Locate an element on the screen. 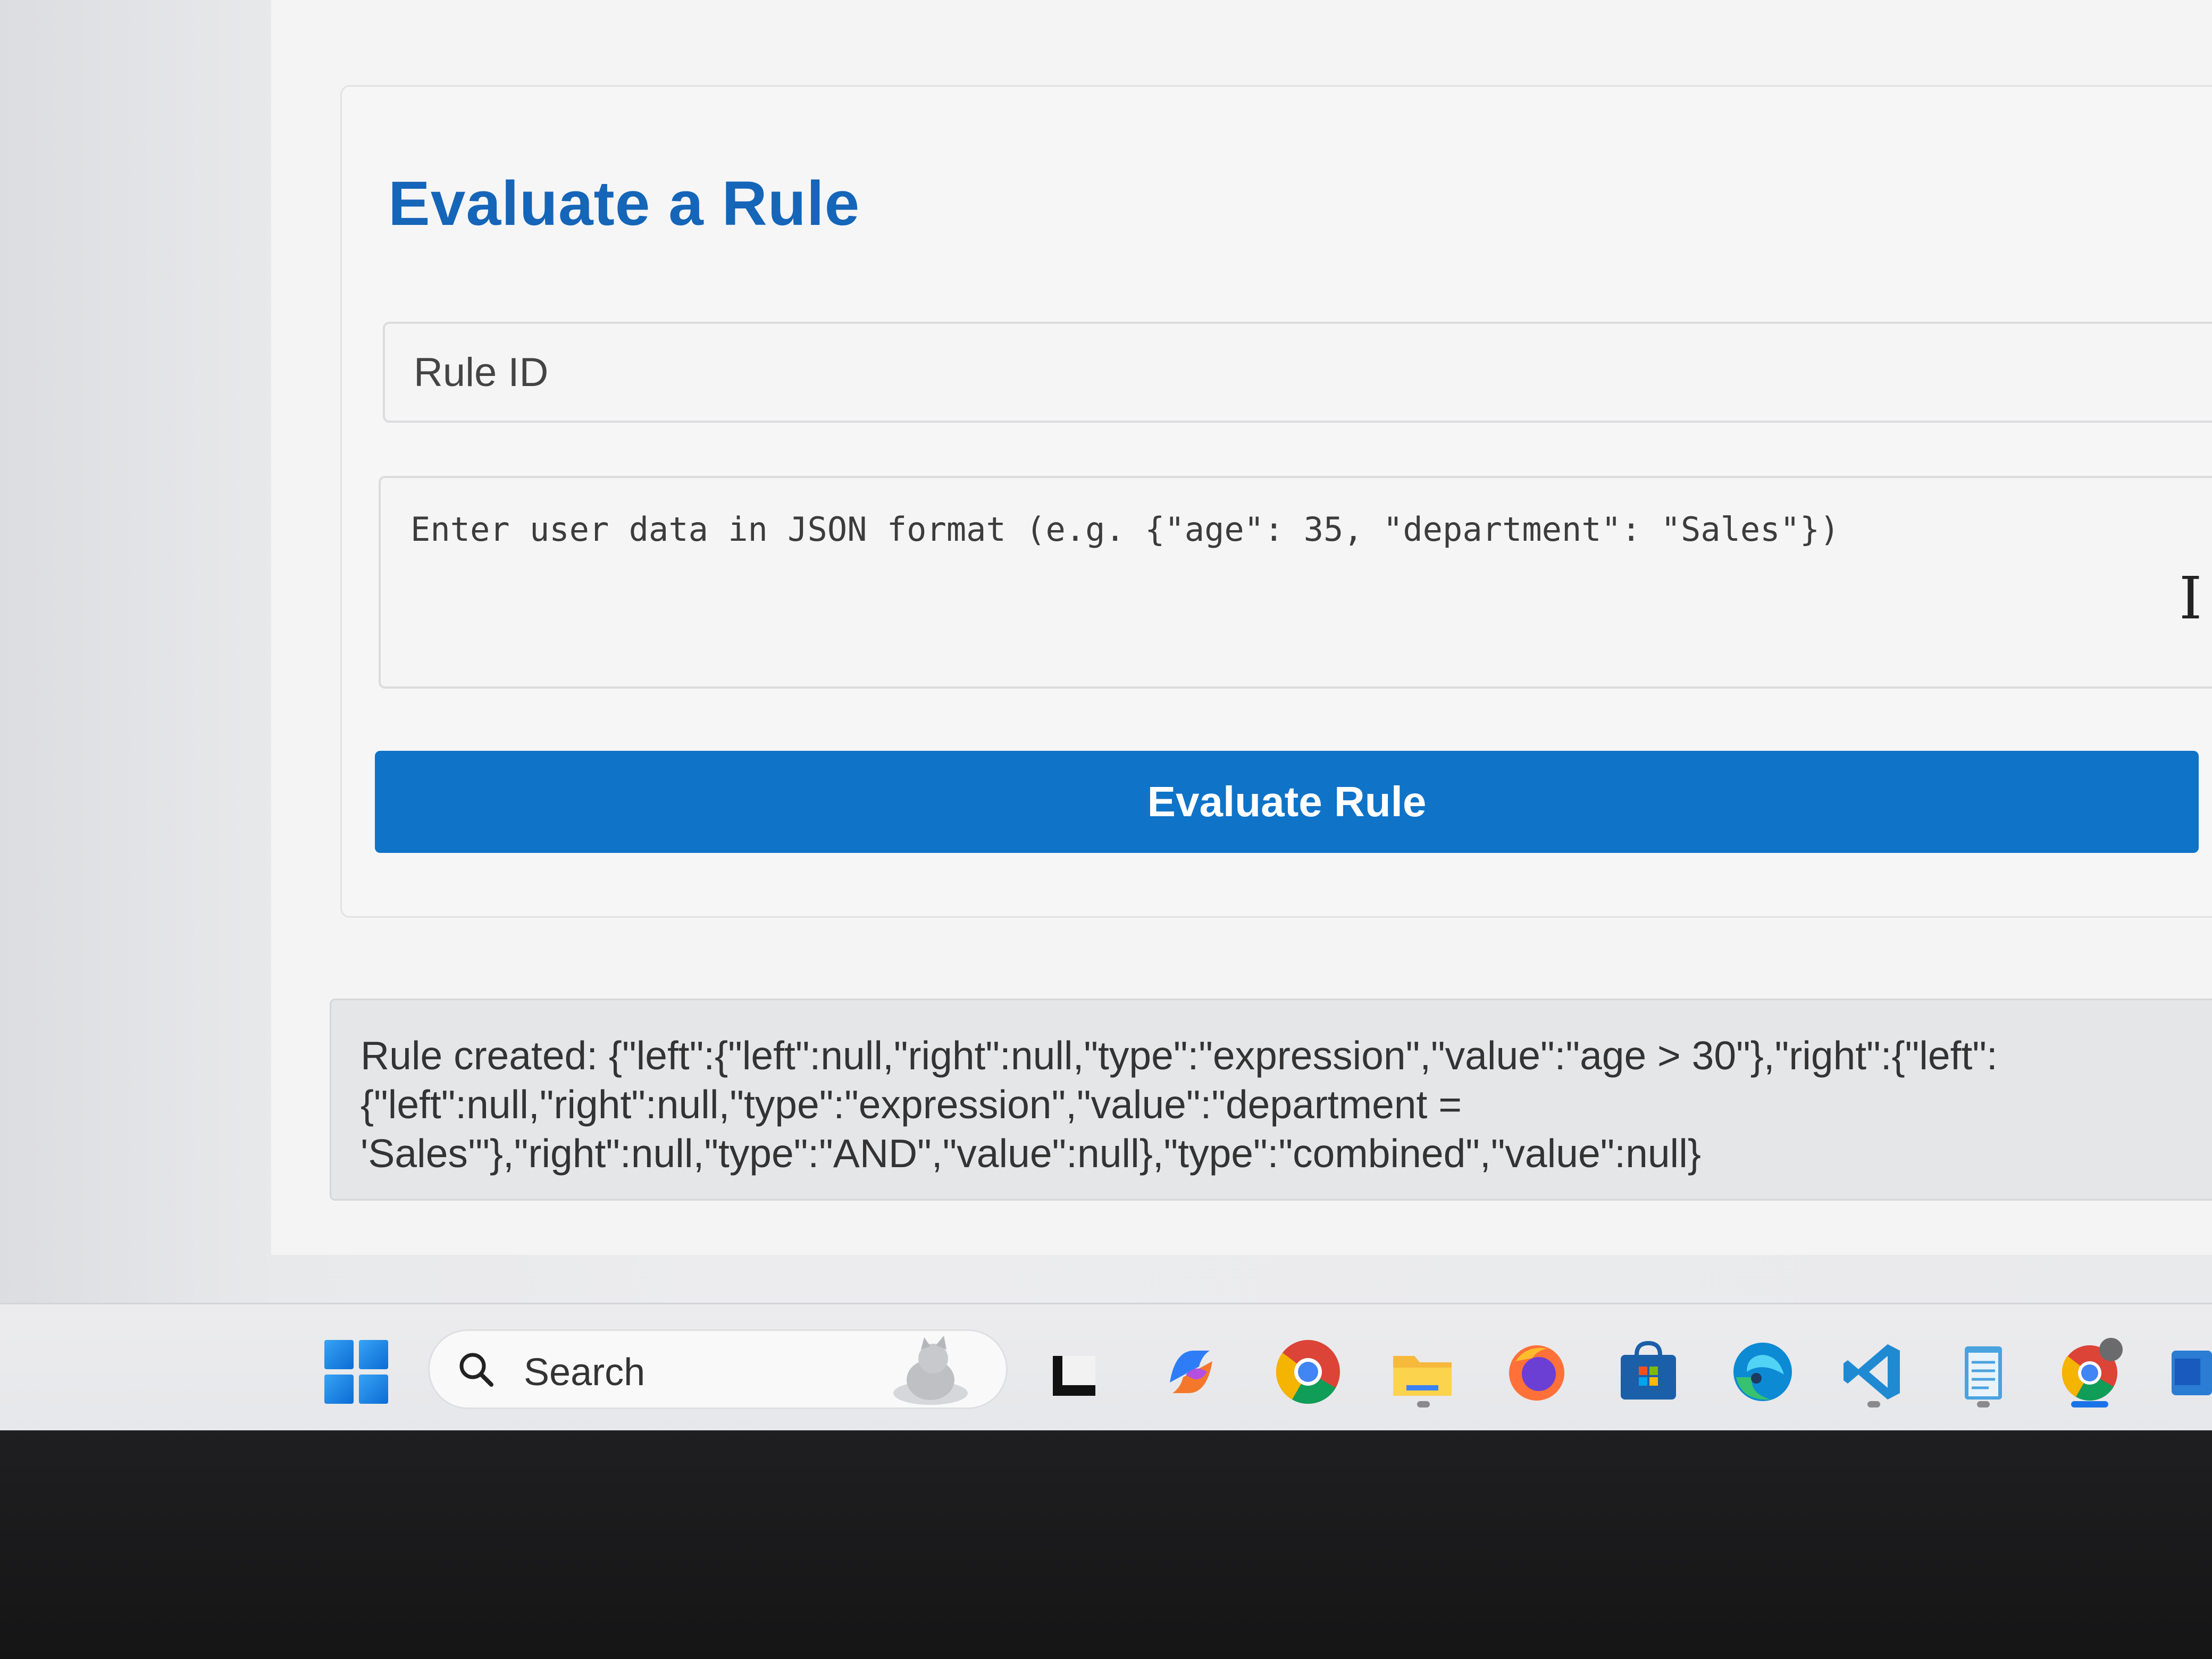  search-label: Search is located at coordinates (585, 1372).